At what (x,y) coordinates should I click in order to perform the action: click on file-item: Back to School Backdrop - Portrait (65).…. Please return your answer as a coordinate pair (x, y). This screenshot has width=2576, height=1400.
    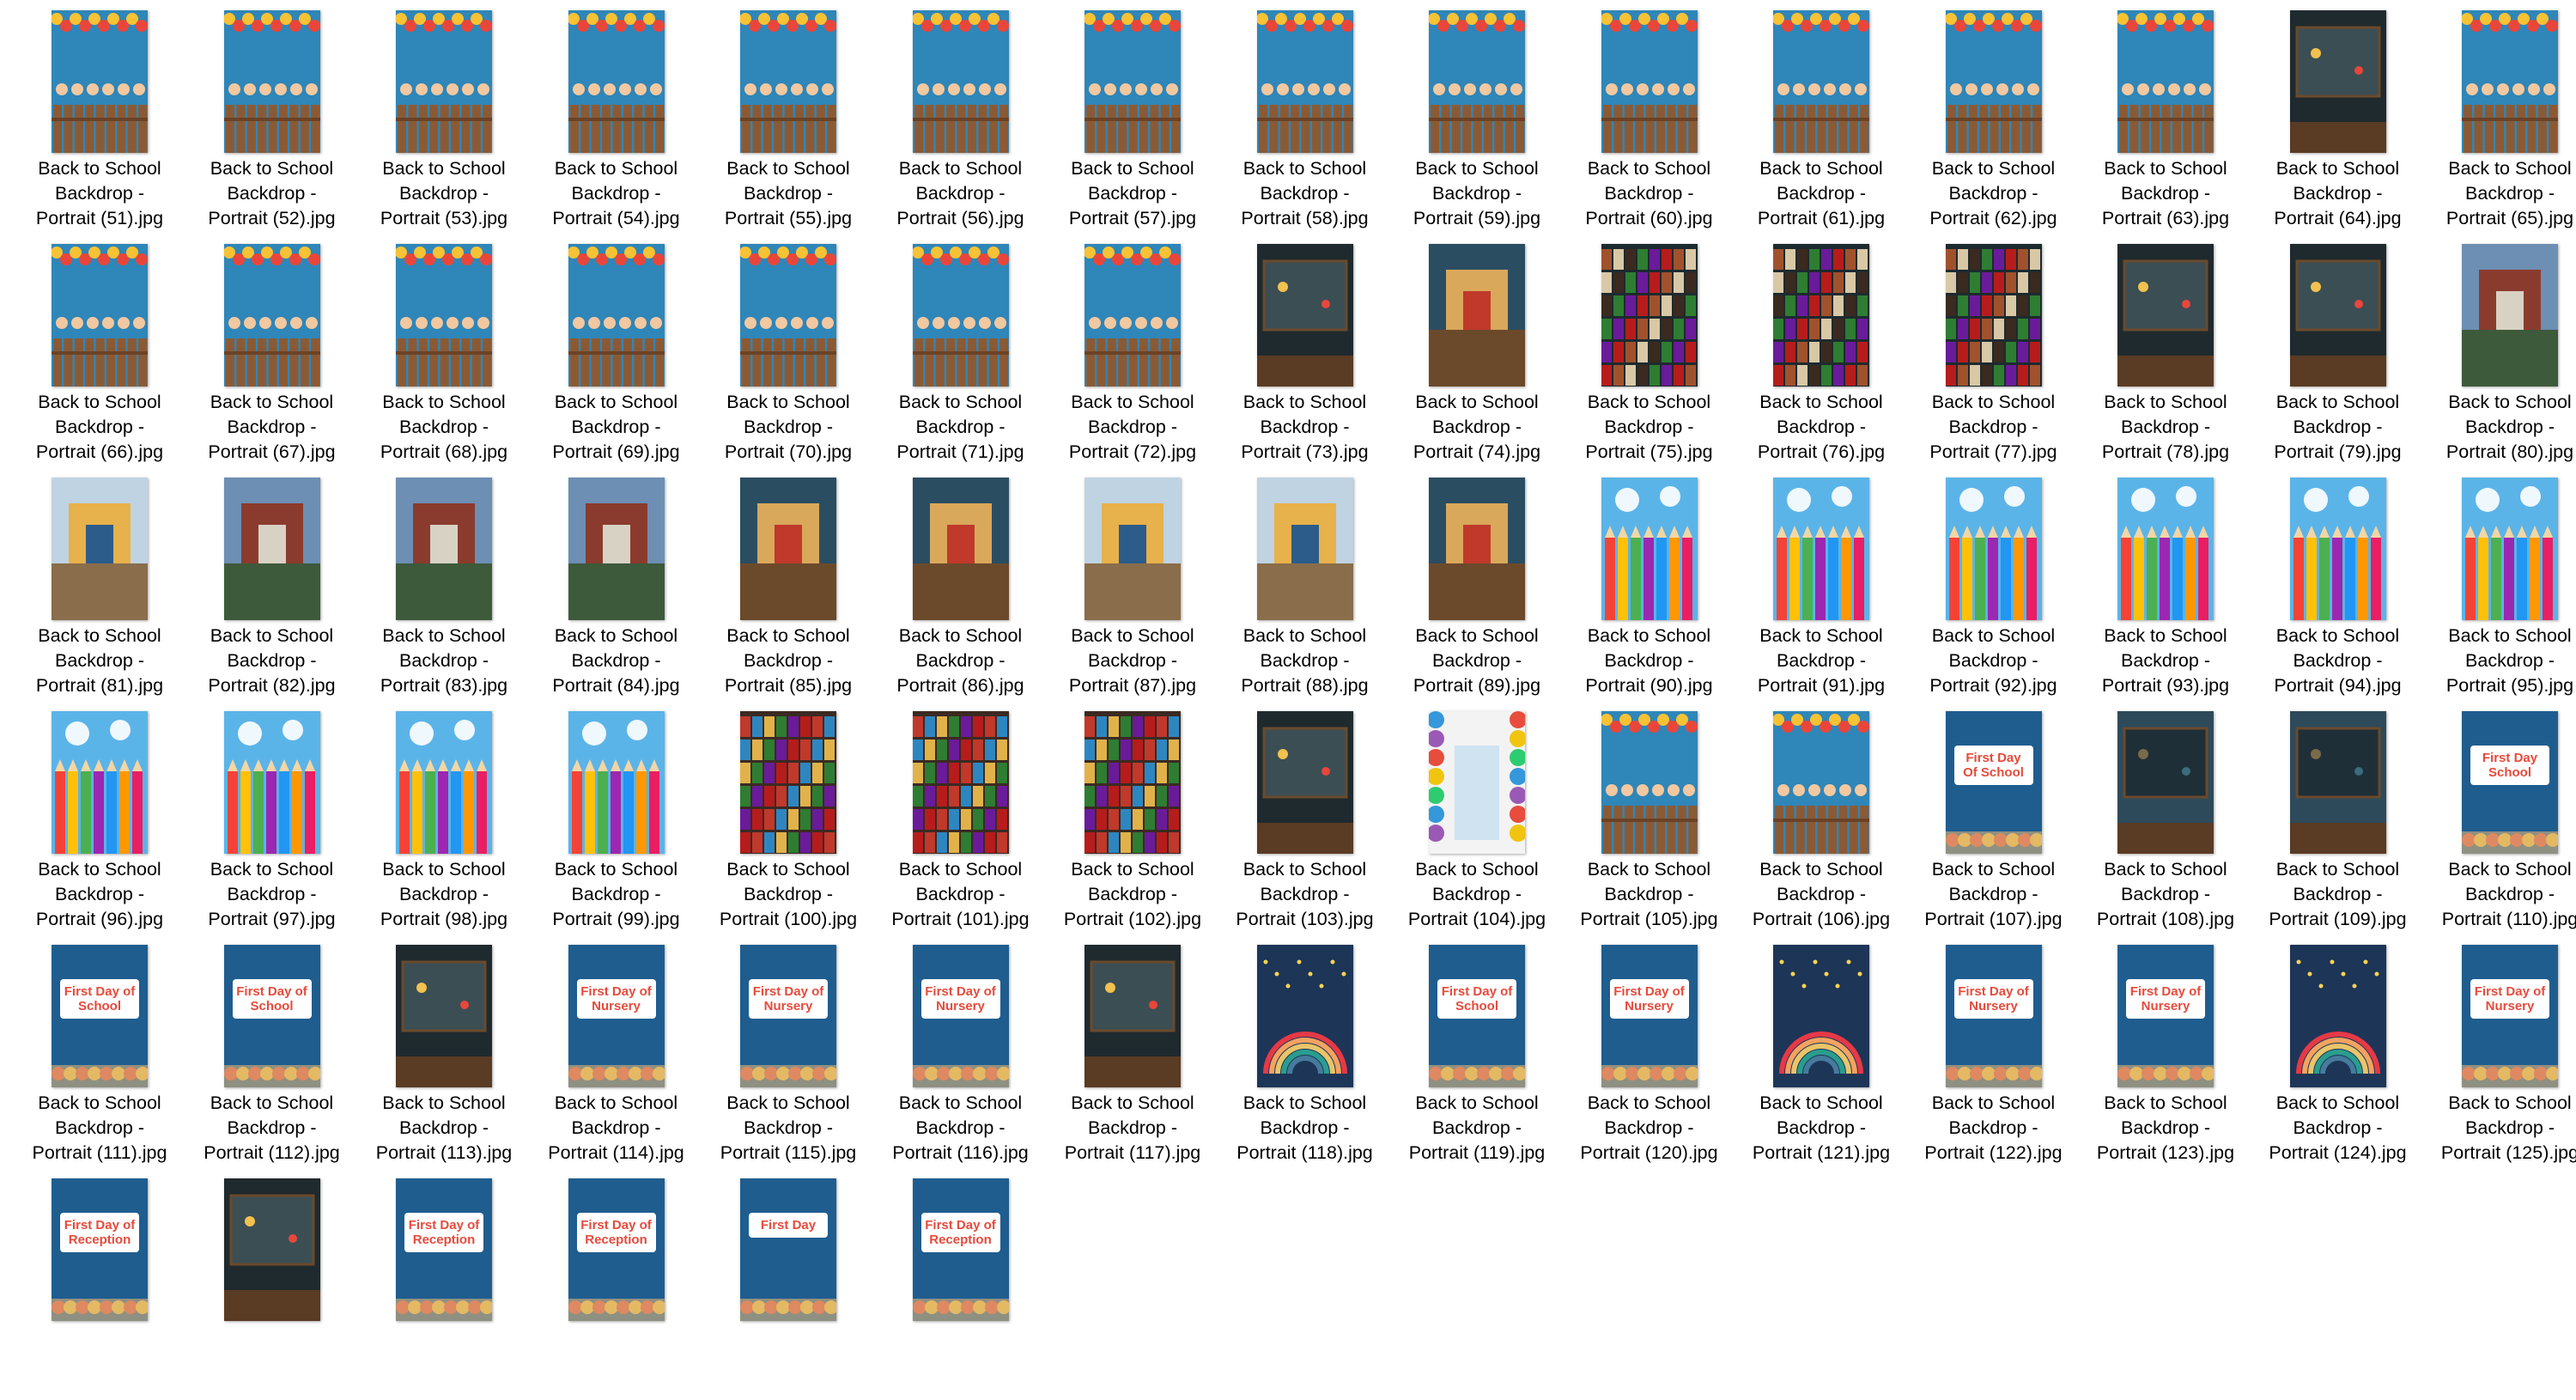
    Looking at the image, I should click on (2500, 116).